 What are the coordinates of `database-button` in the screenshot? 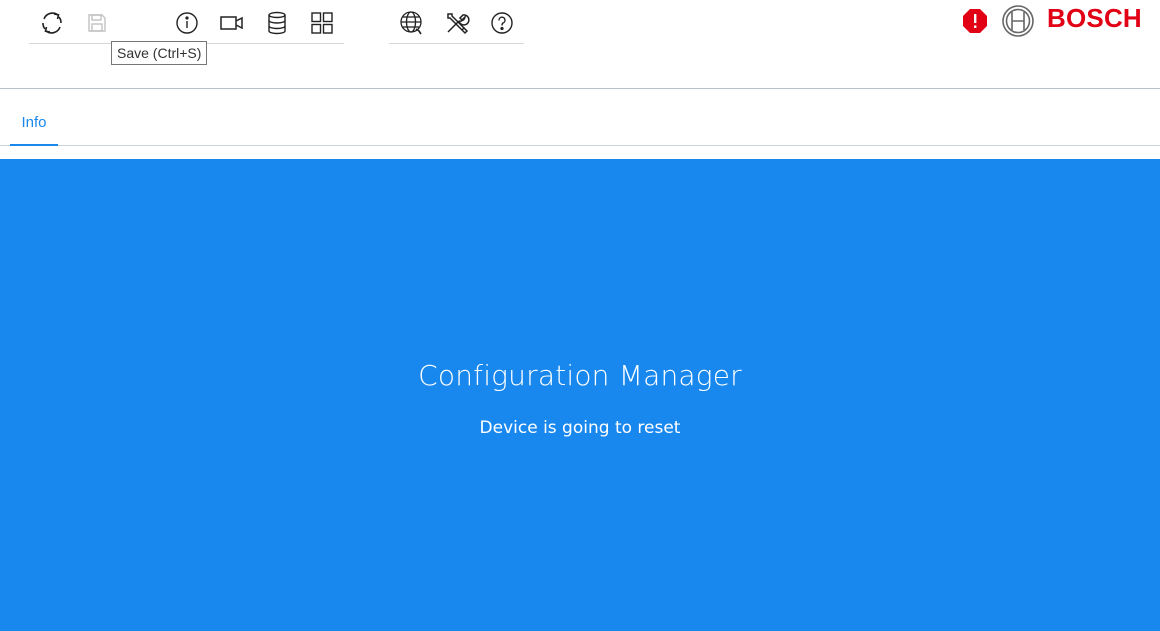 It's located at (277, 23).